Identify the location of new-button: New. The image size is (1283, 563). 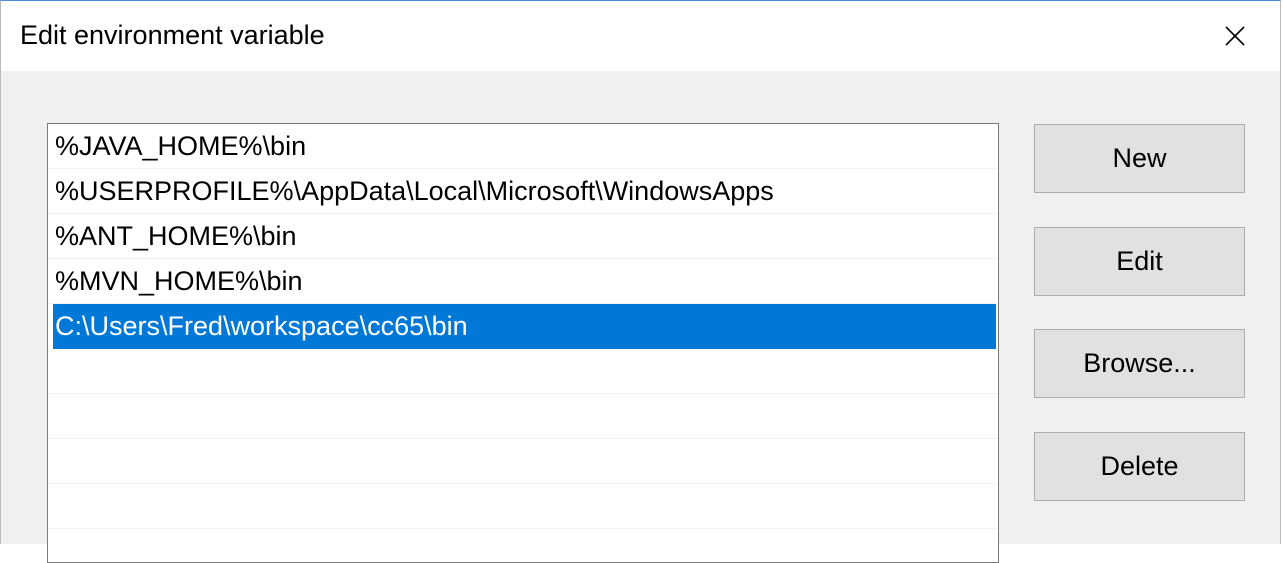
(1139, 158).